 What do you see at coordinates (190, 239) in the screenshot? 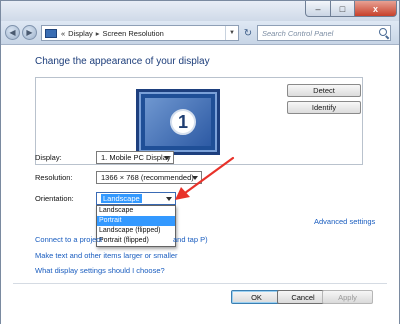
I see `connect-projector-link-tail: and tap P)` at bounding box center [190, 239].